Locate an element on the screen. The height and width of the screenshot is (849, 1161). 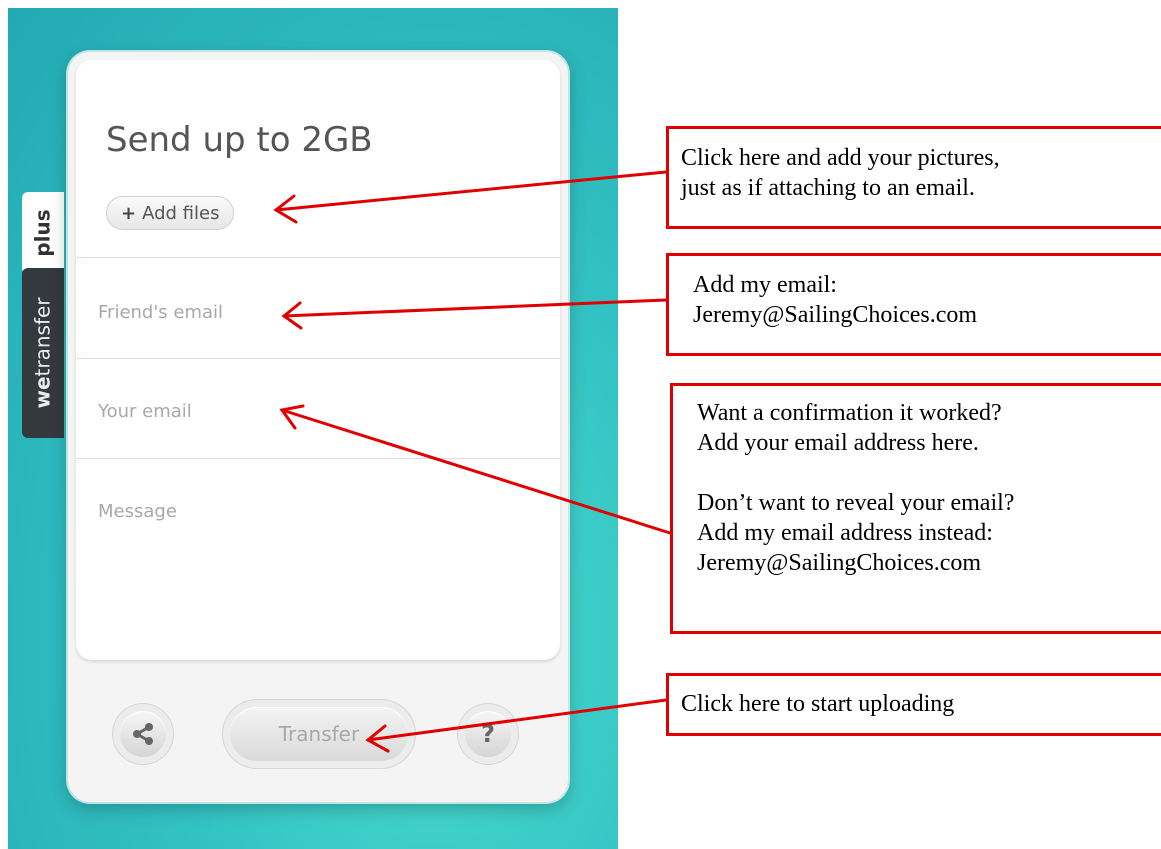
arrow-add-files is located at coordinates (471, 191).